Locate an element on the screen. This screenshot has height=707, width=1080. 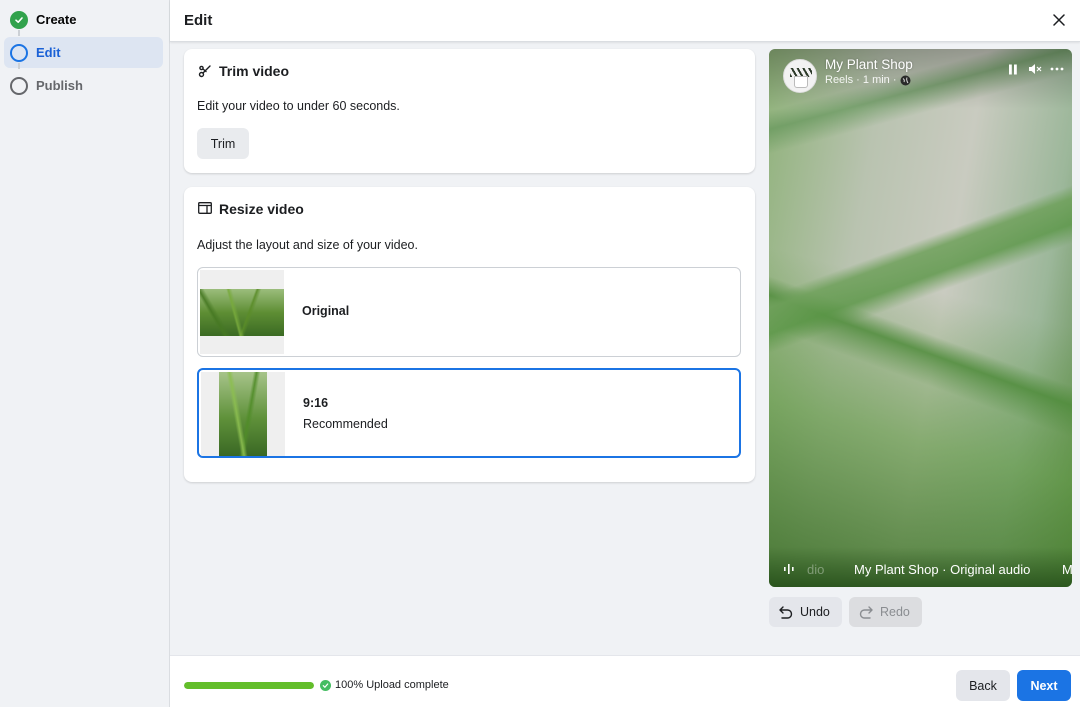
close-icon is located at coordinates (1059, 20).